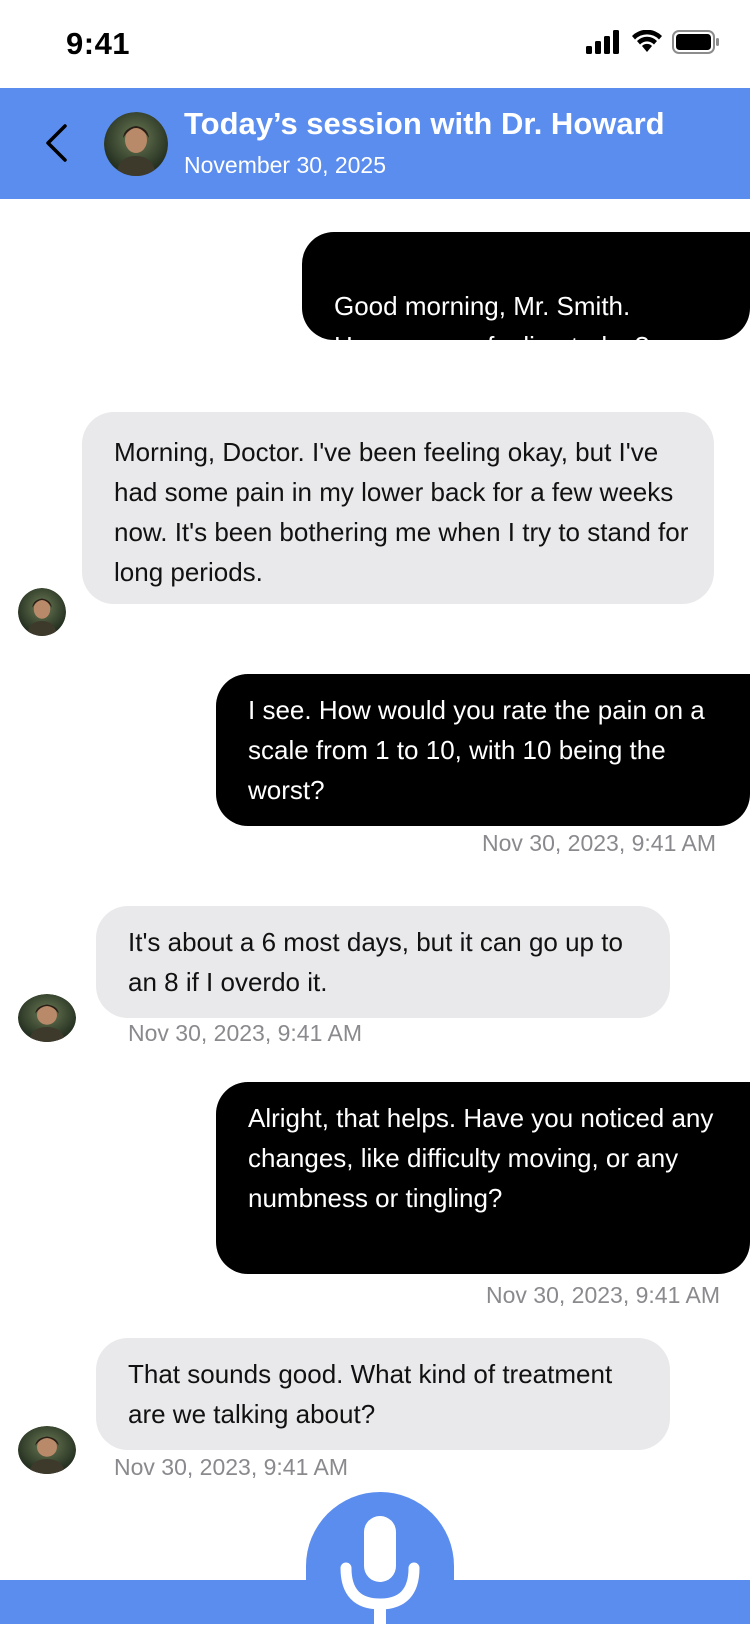 The width and height of the screenshot is (750, 1629). What do you see at coordinates (602, 42) in the screenshot?
I see `cellular-signal-icon` at bounding box center [602, 42].